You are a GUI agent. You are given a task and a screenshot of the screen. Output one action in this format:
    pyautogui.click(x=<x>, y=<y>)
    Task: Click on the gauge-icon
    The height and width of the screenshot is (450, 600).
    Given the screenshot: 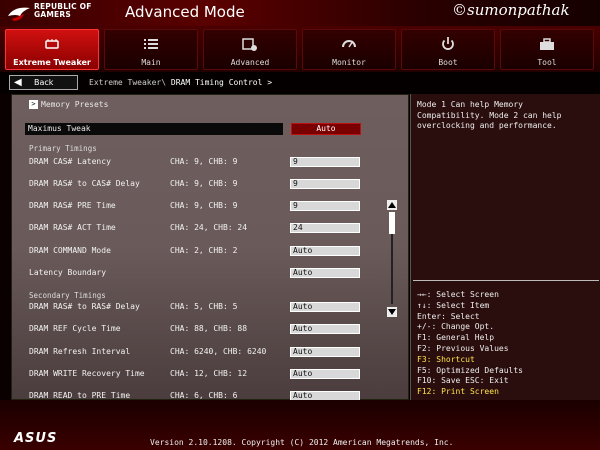 What is the action you would take?
    pyautogui.click(x=349, y=44)
    